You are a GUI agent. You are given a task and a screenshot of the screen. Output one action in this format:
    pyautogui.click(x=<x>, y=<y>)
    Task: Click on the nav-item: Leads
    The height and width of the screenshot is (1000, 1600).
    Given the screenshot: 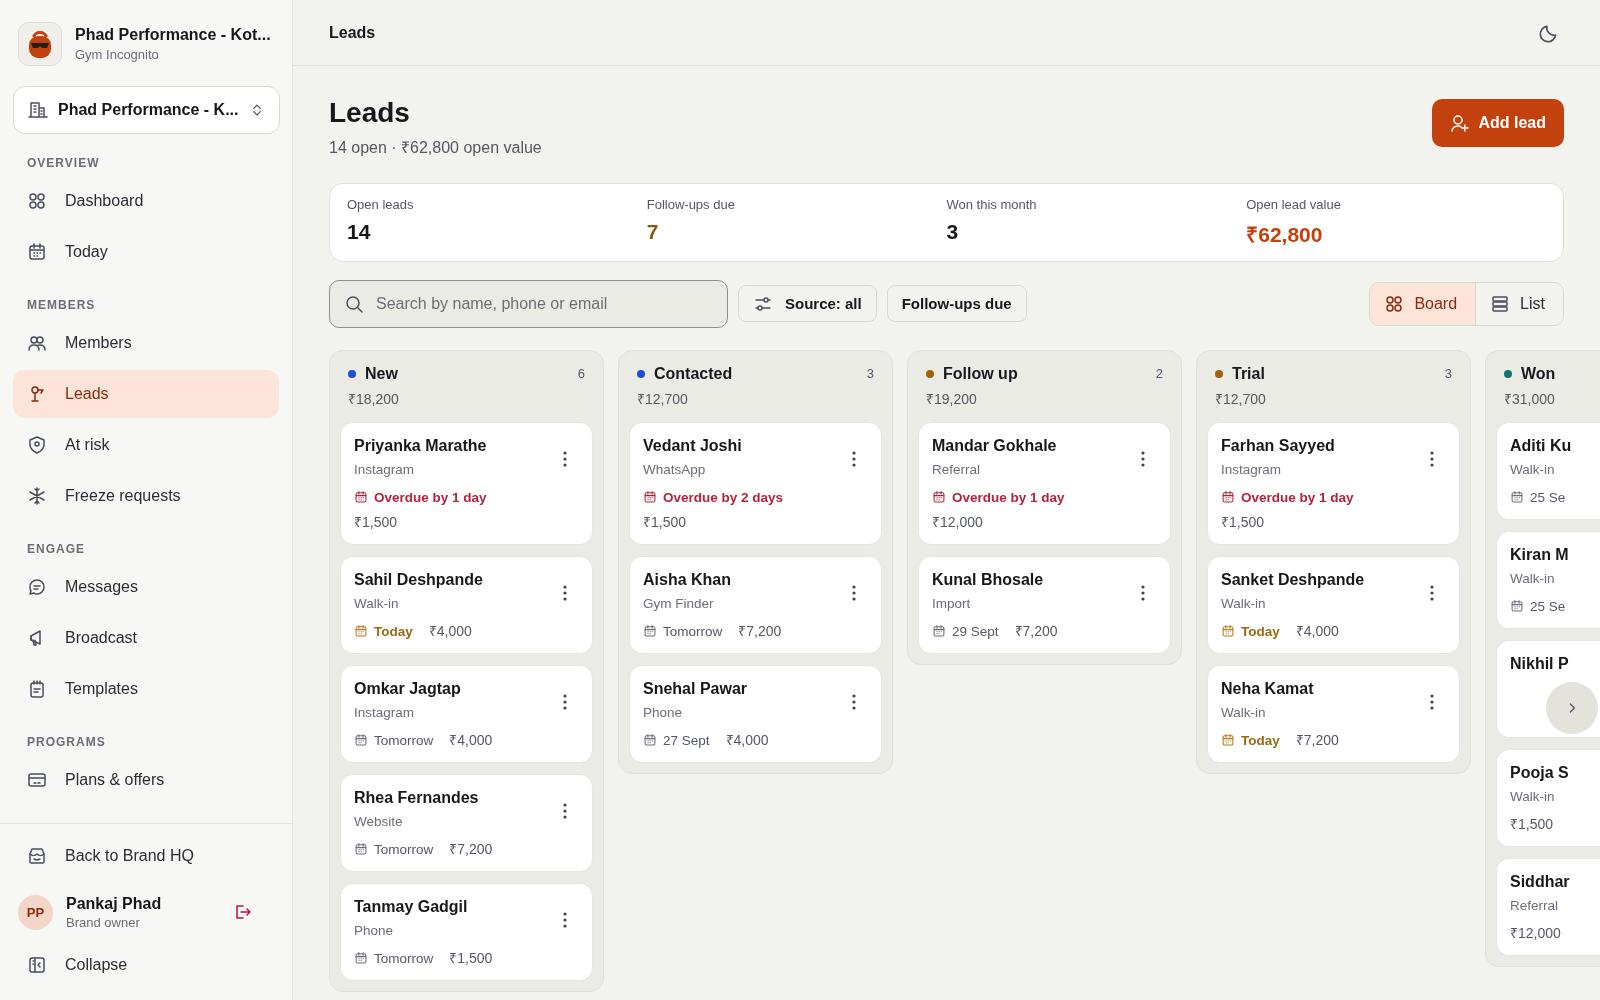 What is the action you would take?
    pyautogui.click(x=146, y=394)
    